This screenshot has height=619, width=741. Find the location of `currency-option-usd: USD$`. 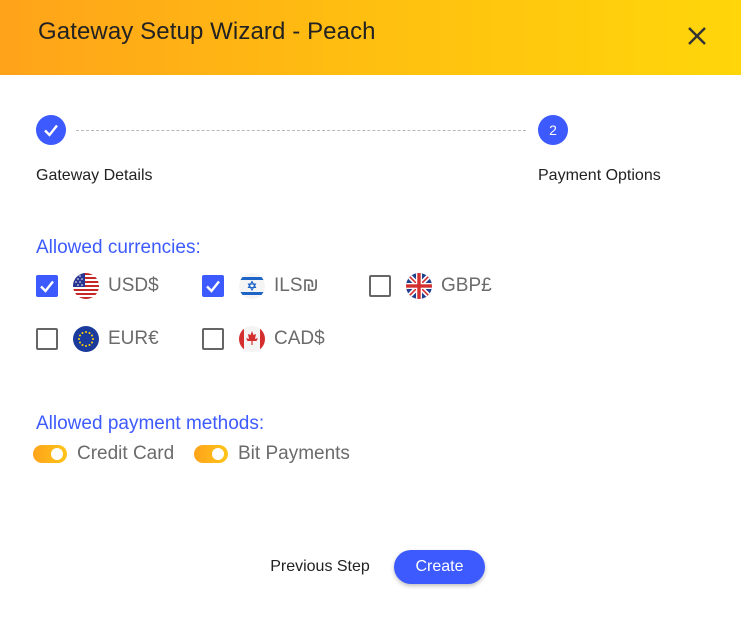

currency-option-usd: USD$ is located at coordinates (97, 286).